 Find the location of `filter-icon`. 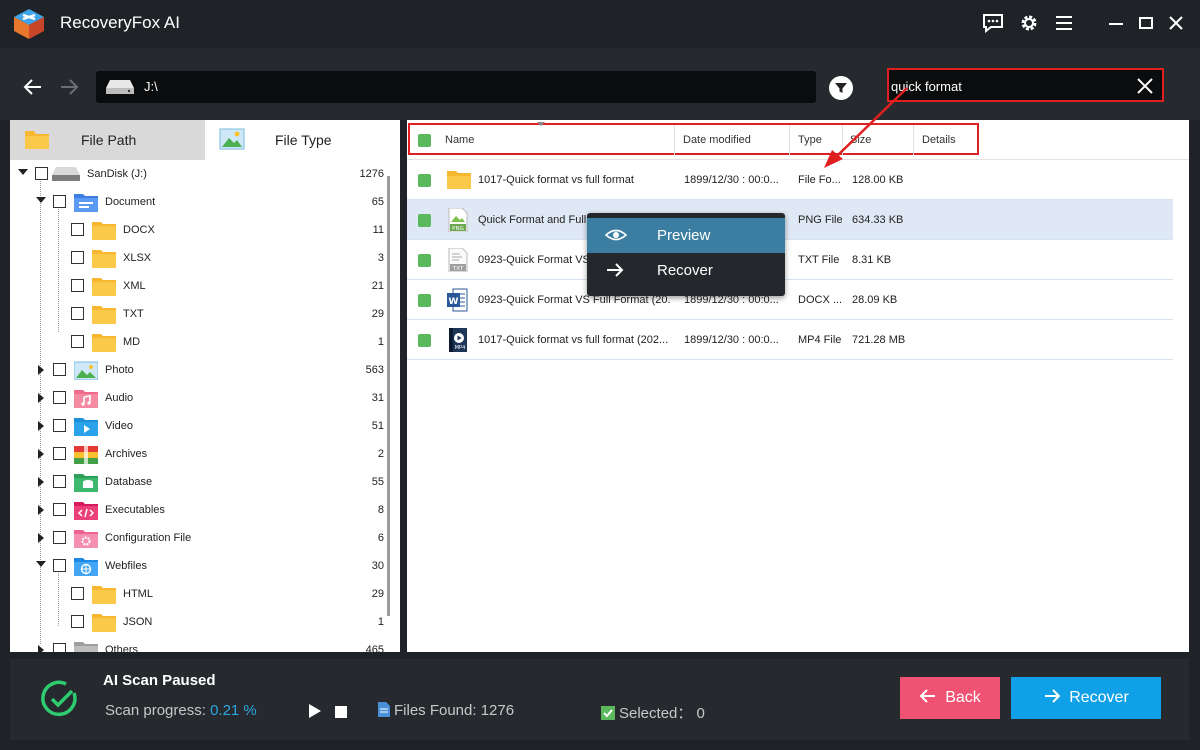

filter-icon is located at coordinates (841, 88).